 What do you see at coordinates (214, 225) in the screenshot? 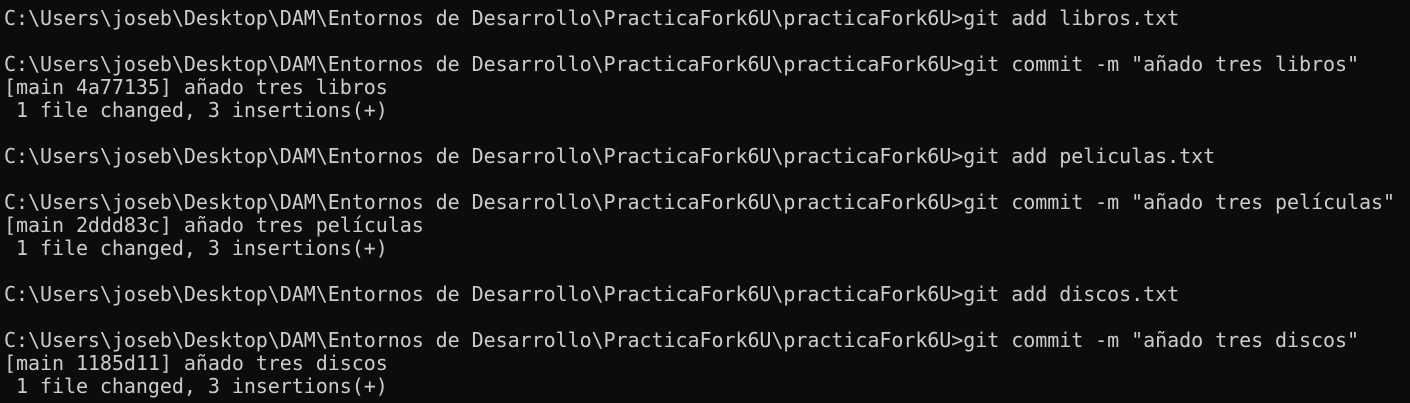
I see `terminal-line: [main 2ddd83c] añado tres películas` at bounding box center [214, 225].